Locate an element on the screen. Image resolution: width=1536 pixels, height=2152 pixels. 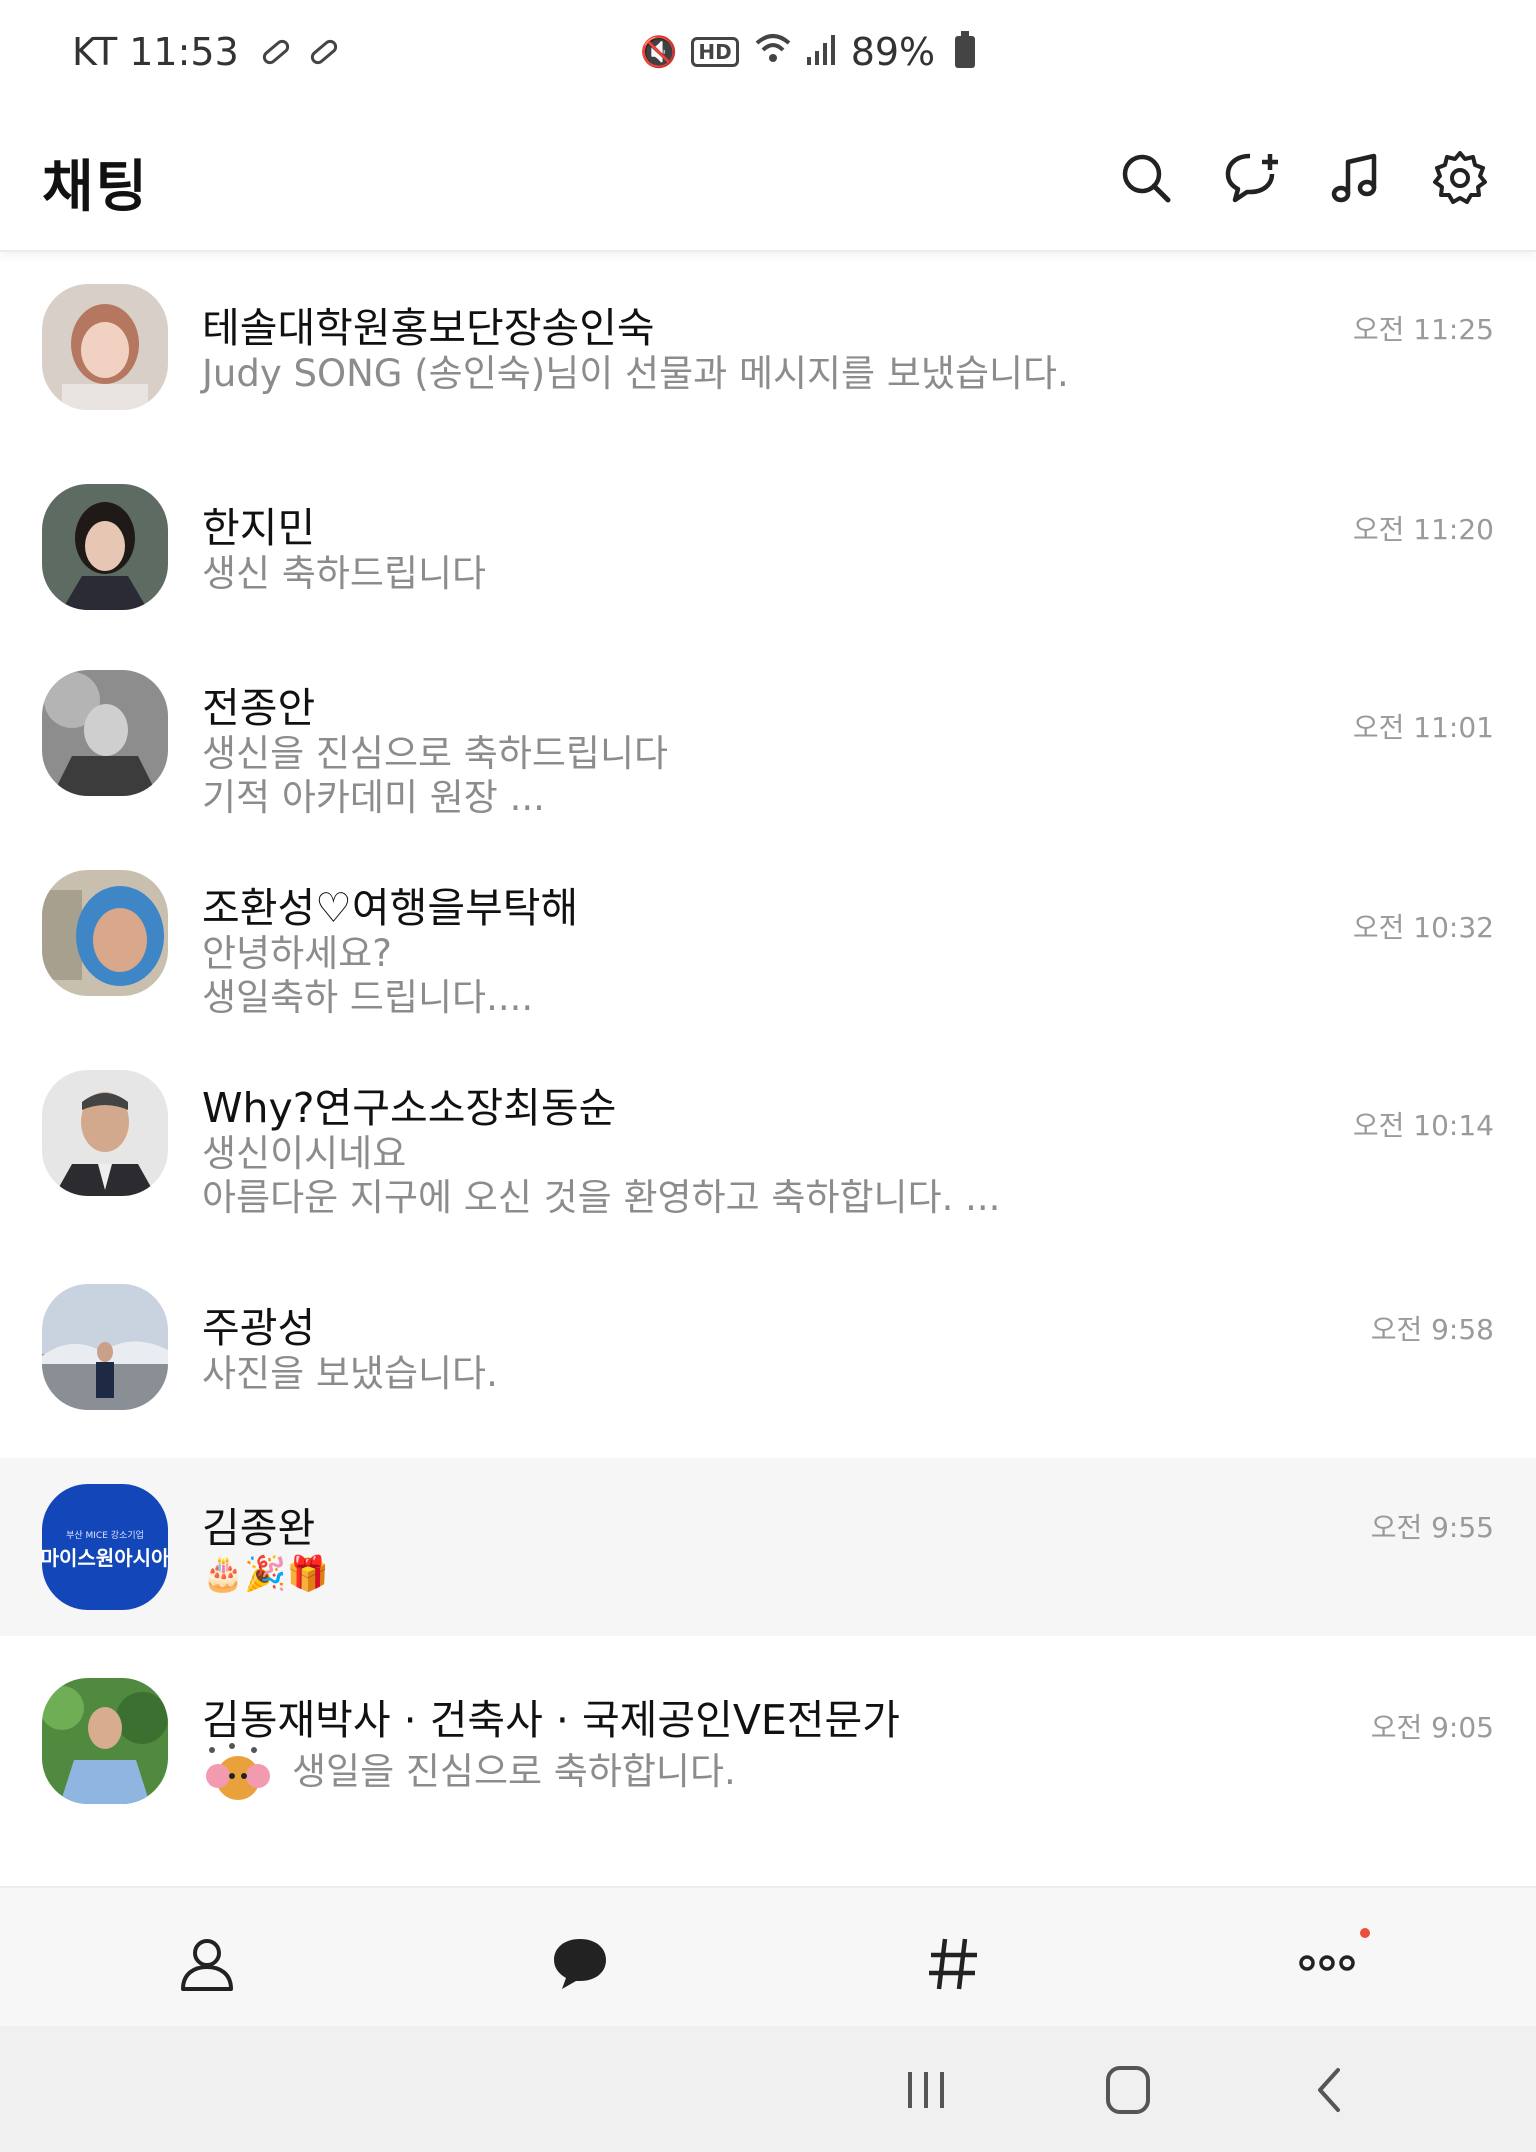
chat-time: 오전 10:32 is located at coordinates (1423, 927).